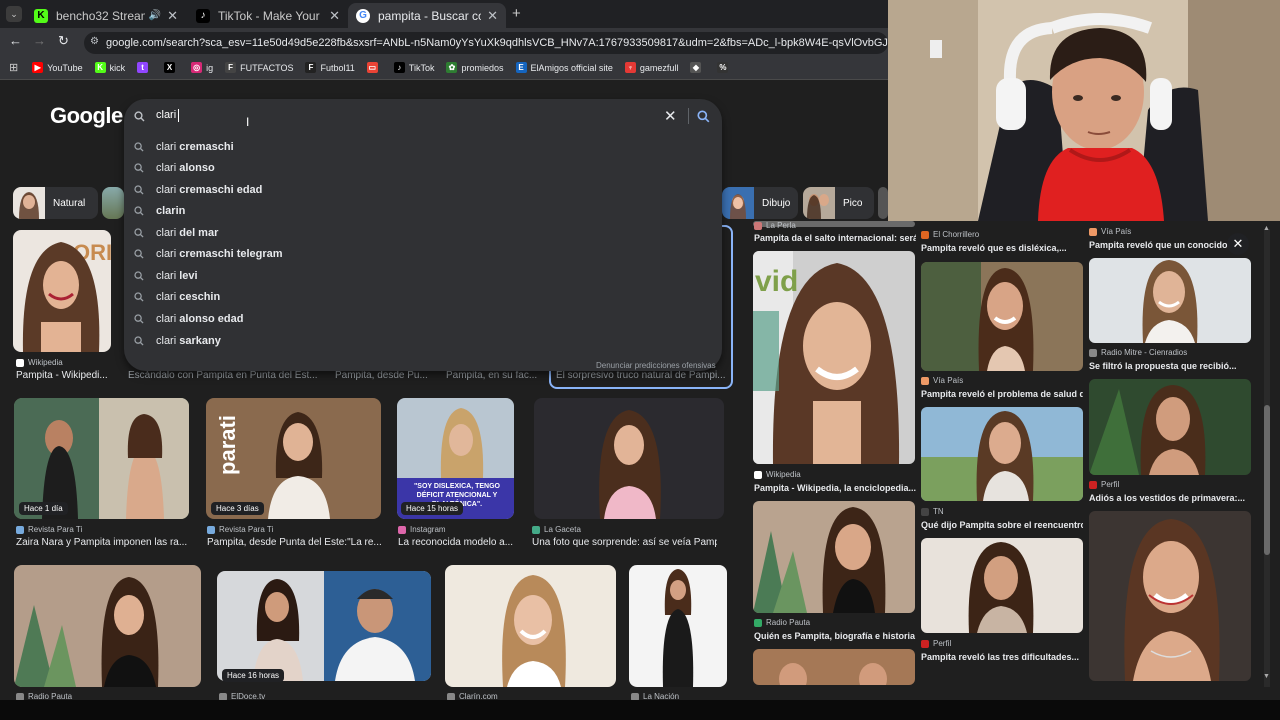  I want to click on suggestion-item: clarin, so click(159, 211).